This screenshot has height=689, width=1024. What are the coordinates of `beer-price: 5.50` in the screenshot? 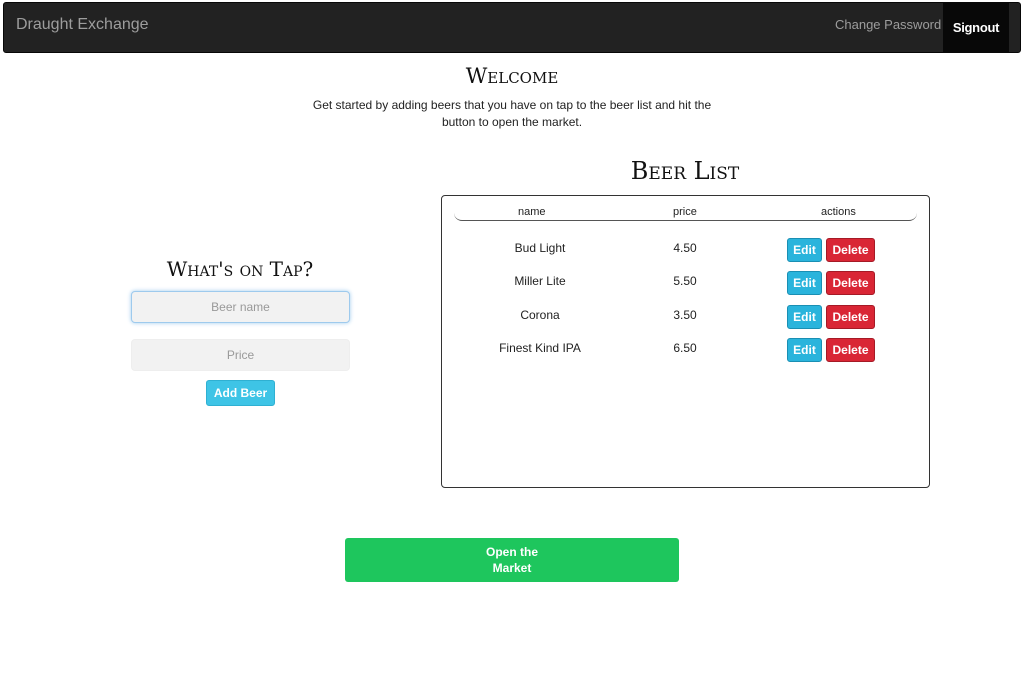 It's located at (685, 281).